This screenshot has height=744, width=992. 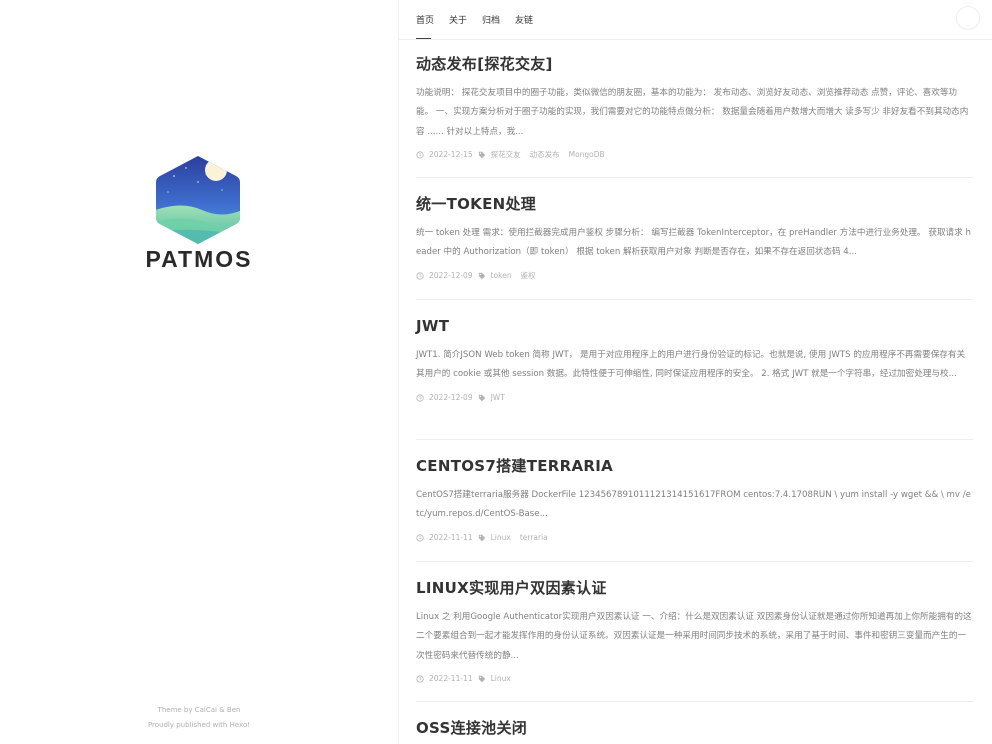 I want to click on site-logo, so click(x=198, y=200).